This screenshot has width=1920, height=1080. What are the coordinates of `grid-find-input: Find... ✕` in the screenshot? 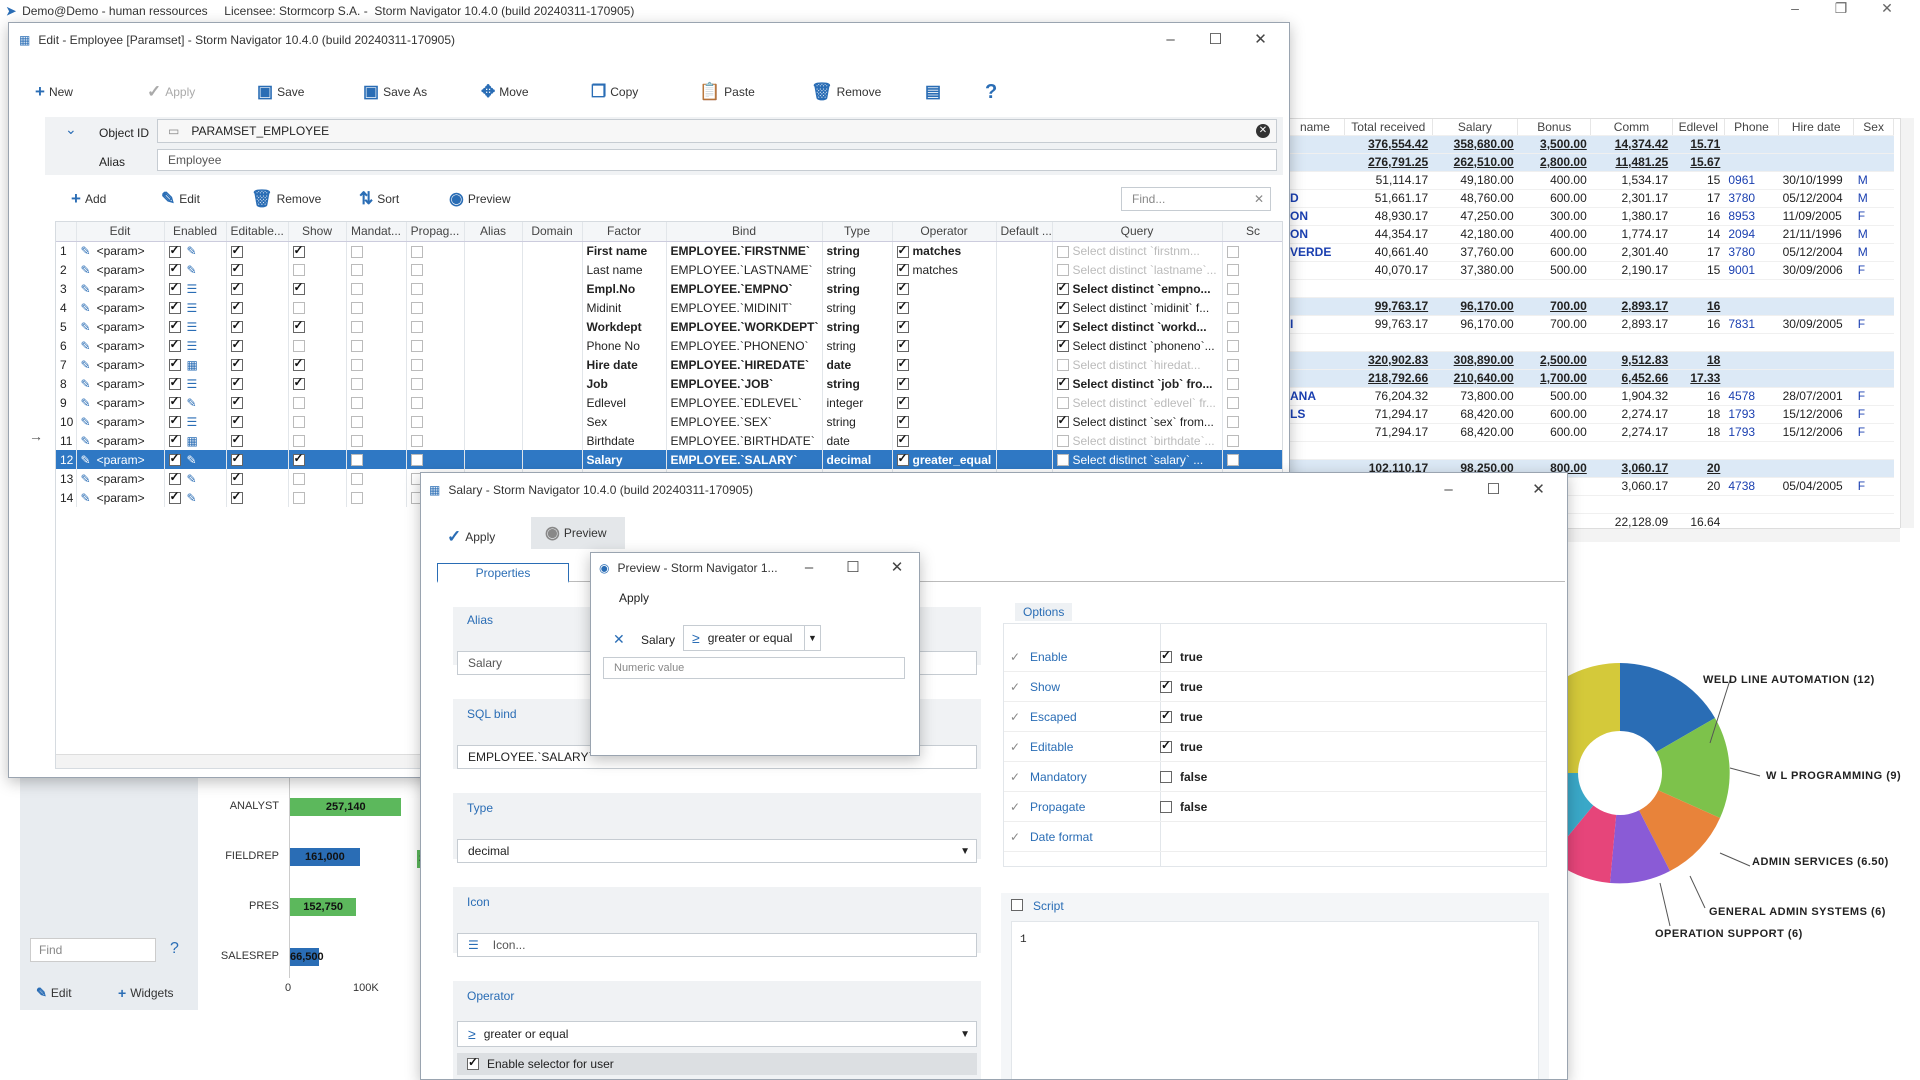 It's located at (1196, 199).